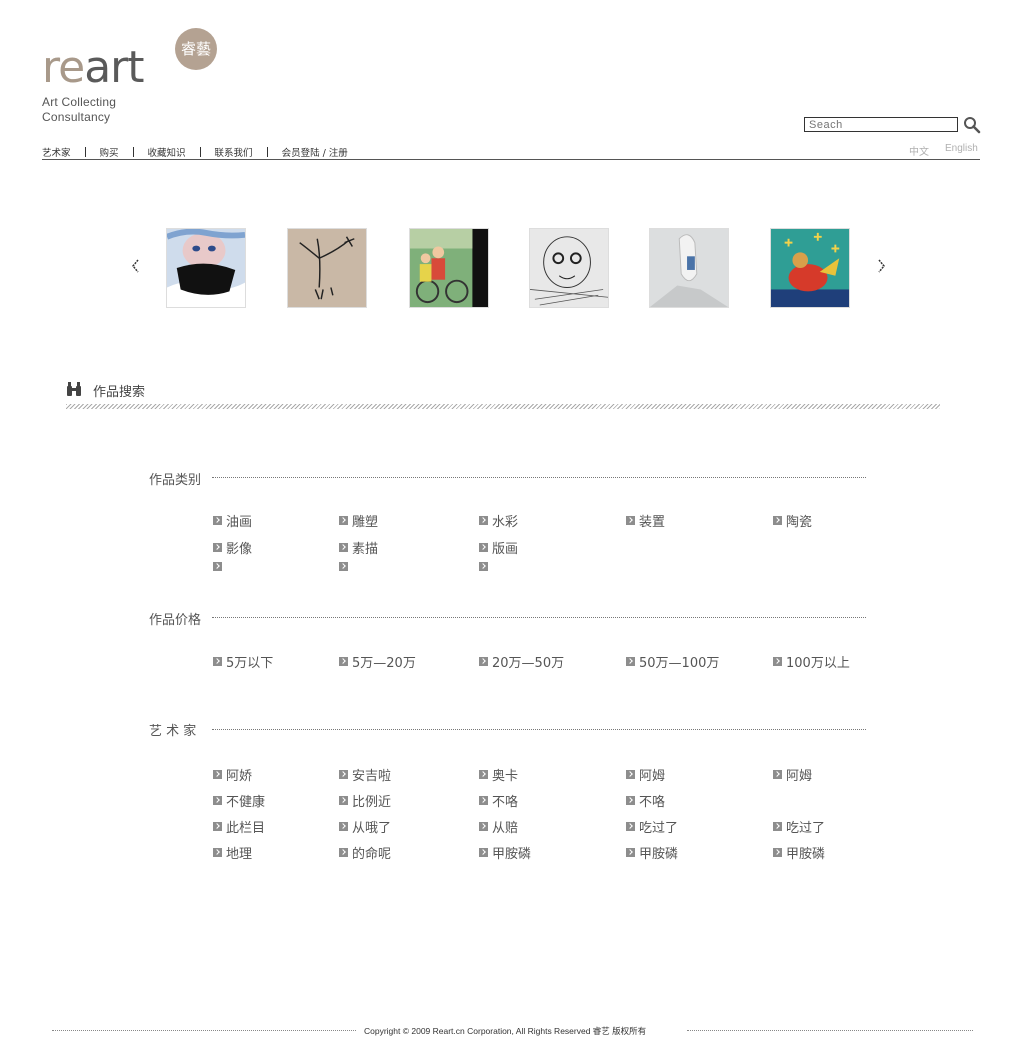  Describe the element at coordinates (498, 774) in the screenshot. I see `artist-option: 奥卡` at that location.